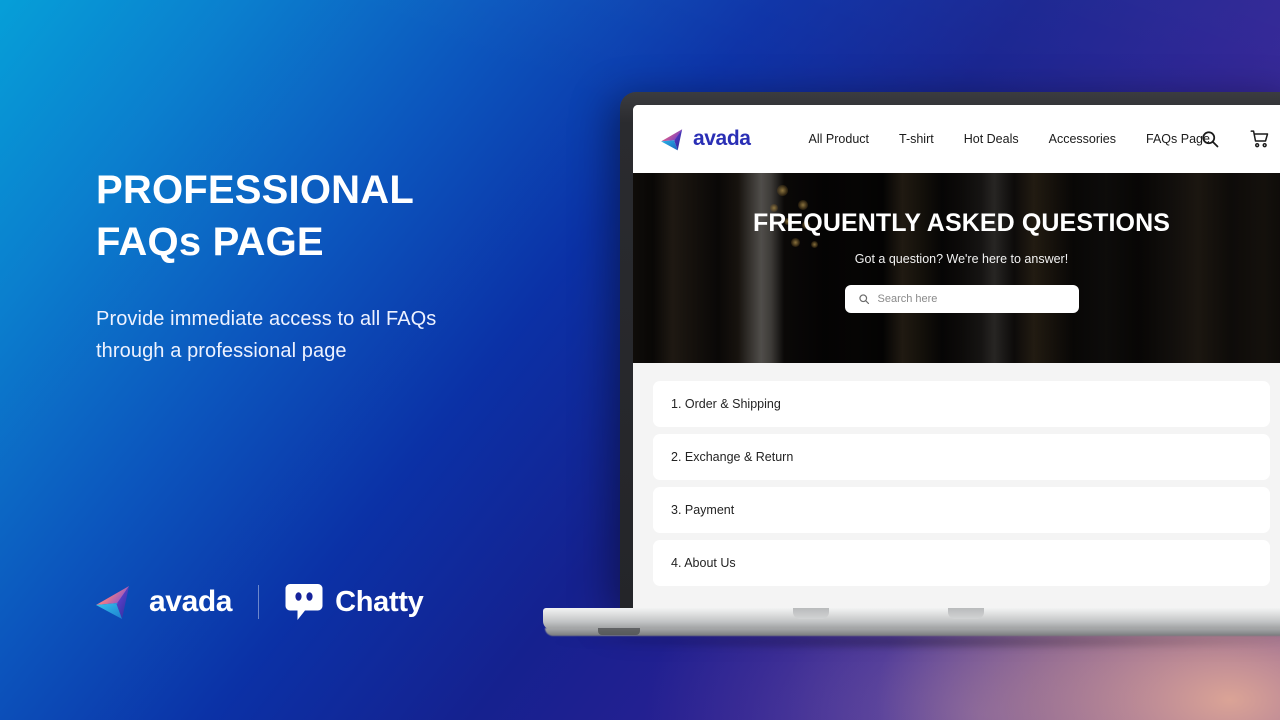  I want to click on faq-item-about-us: 4. About Us, so click(961, 563).